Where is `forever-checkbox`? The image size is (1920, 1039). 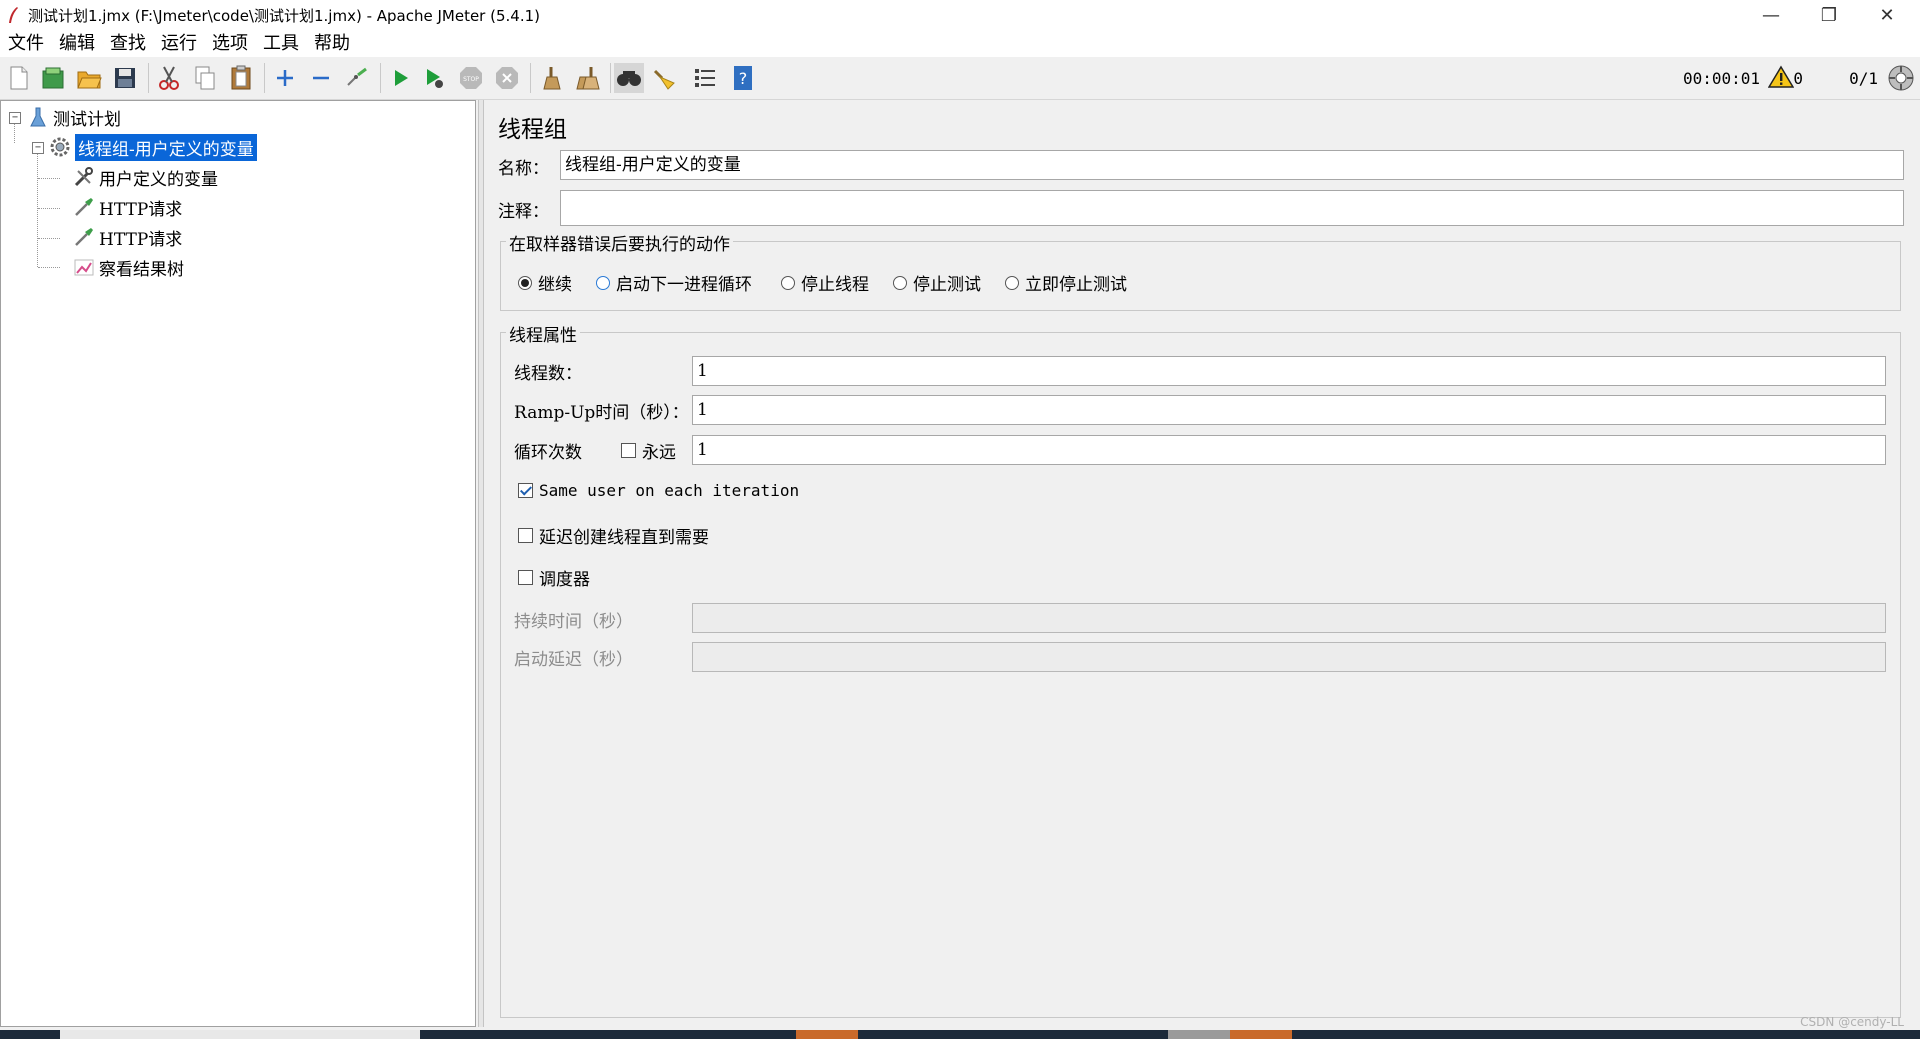
forever-checkbox is located at coordinates (628, 450).